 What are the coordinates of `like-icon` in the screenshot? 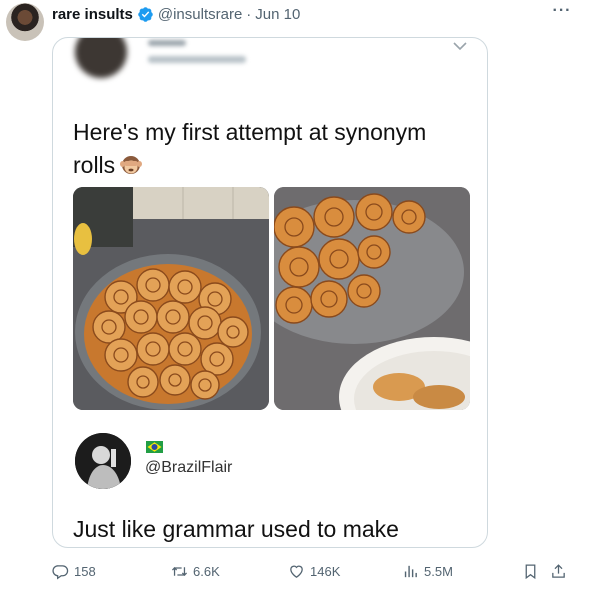 It's located at (296, 571).